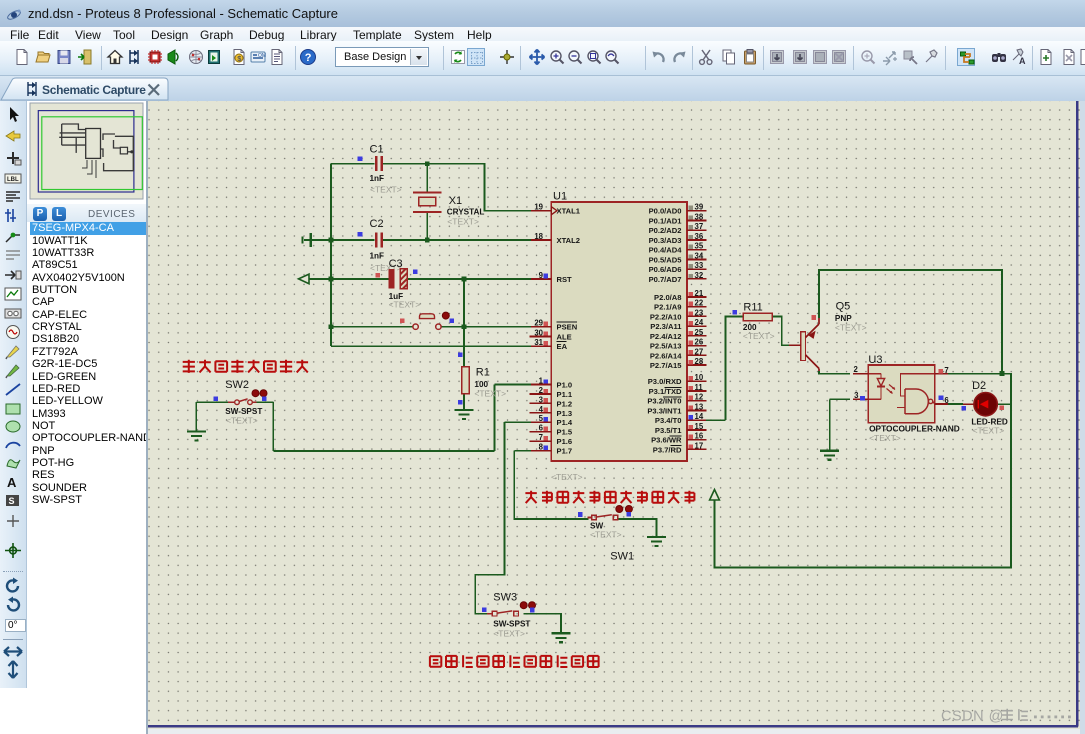 The height and width of the screenshot is (734, 1085). Describe the element at coordinates (667, 307) in the screenshot. I see `svg-text: P2.1/A9` at that location.